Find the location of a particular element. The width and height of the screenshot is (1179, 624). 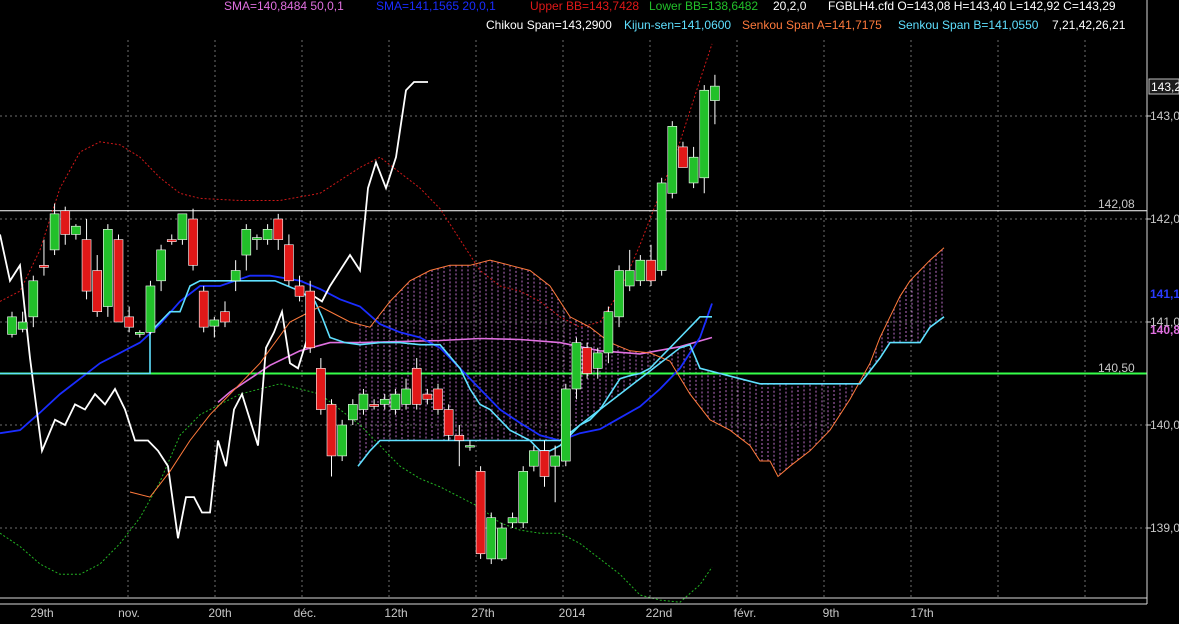

y-tick-label: 139,0 is located at coordinates (1164, 528).